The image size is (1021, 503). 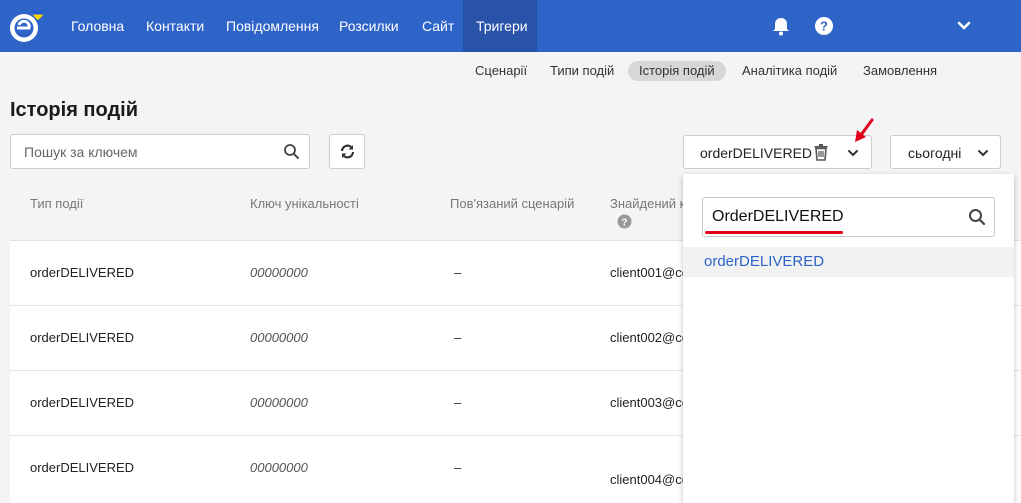 I want to click on logo-icon, so click(x=26, y=26).